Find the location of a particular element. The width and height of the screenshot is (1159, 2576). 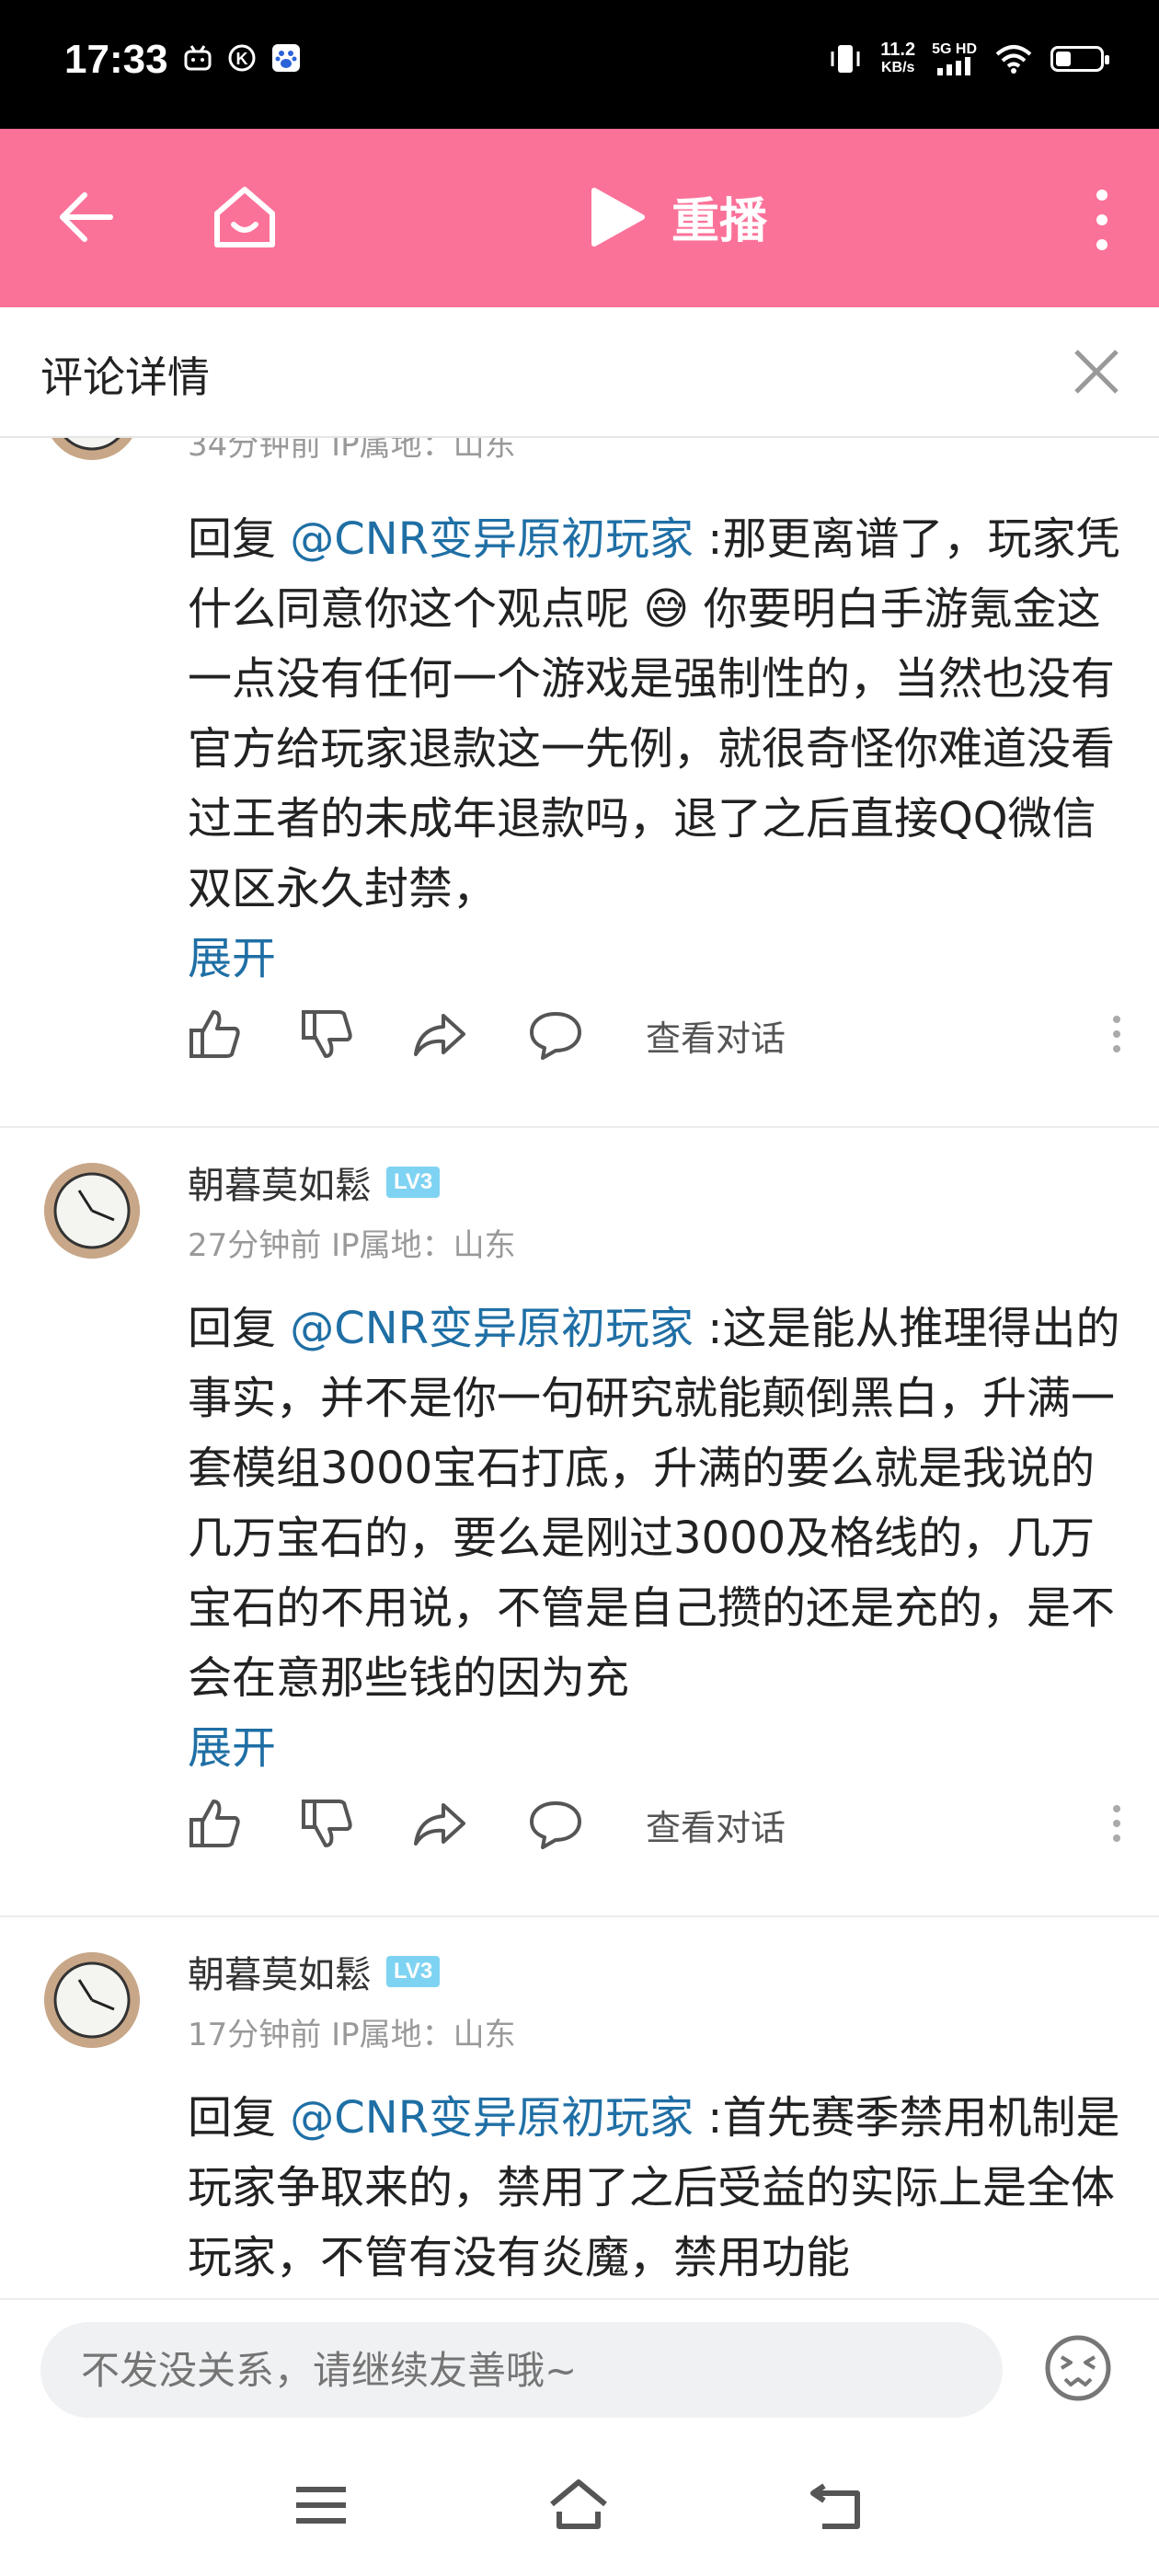

bilibili-icon is located at coordinates (197, 58).